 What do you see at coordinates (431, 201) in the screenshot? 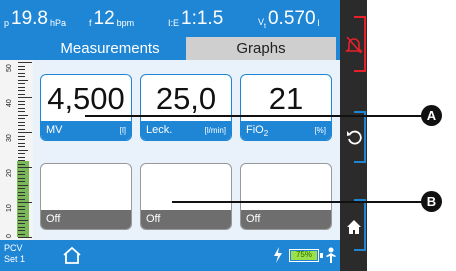
I see `callout-b: B` at bounding box center [431, 201].